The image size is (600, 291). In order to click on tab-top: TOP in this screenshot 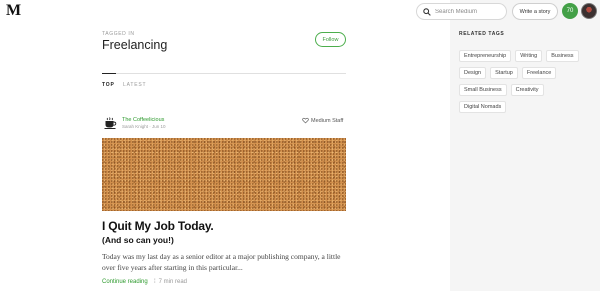, I will do `click(108, 85)`.